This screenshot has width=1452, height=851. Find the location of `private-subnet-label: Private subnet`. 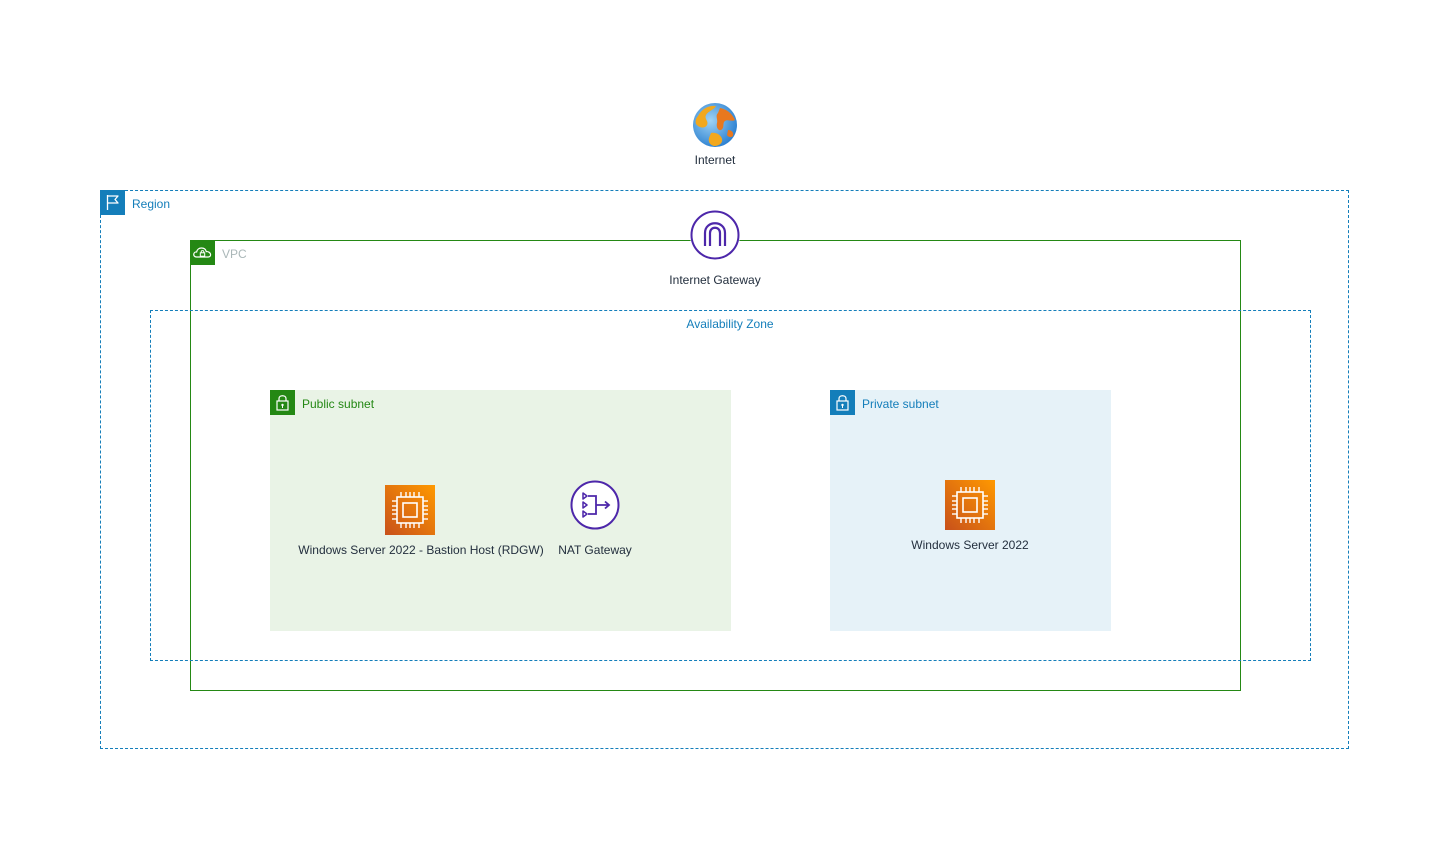

private-subnet-label: Private subnet is located at coordinates (900, 404).